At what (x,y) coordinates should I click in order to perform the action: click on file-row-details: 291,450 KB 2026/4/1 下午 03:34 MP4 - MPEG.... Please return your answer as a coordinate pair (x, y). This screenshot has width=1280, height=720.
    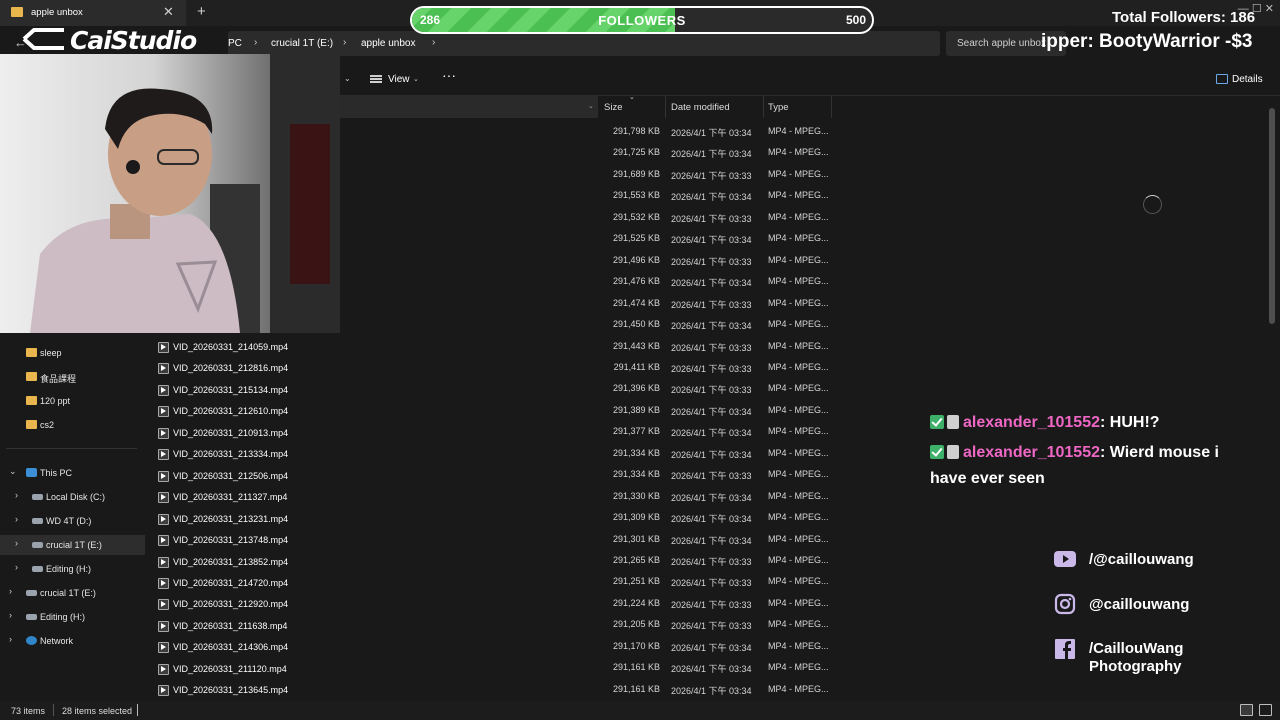
    Looking at the image, I should click on (716, 324).